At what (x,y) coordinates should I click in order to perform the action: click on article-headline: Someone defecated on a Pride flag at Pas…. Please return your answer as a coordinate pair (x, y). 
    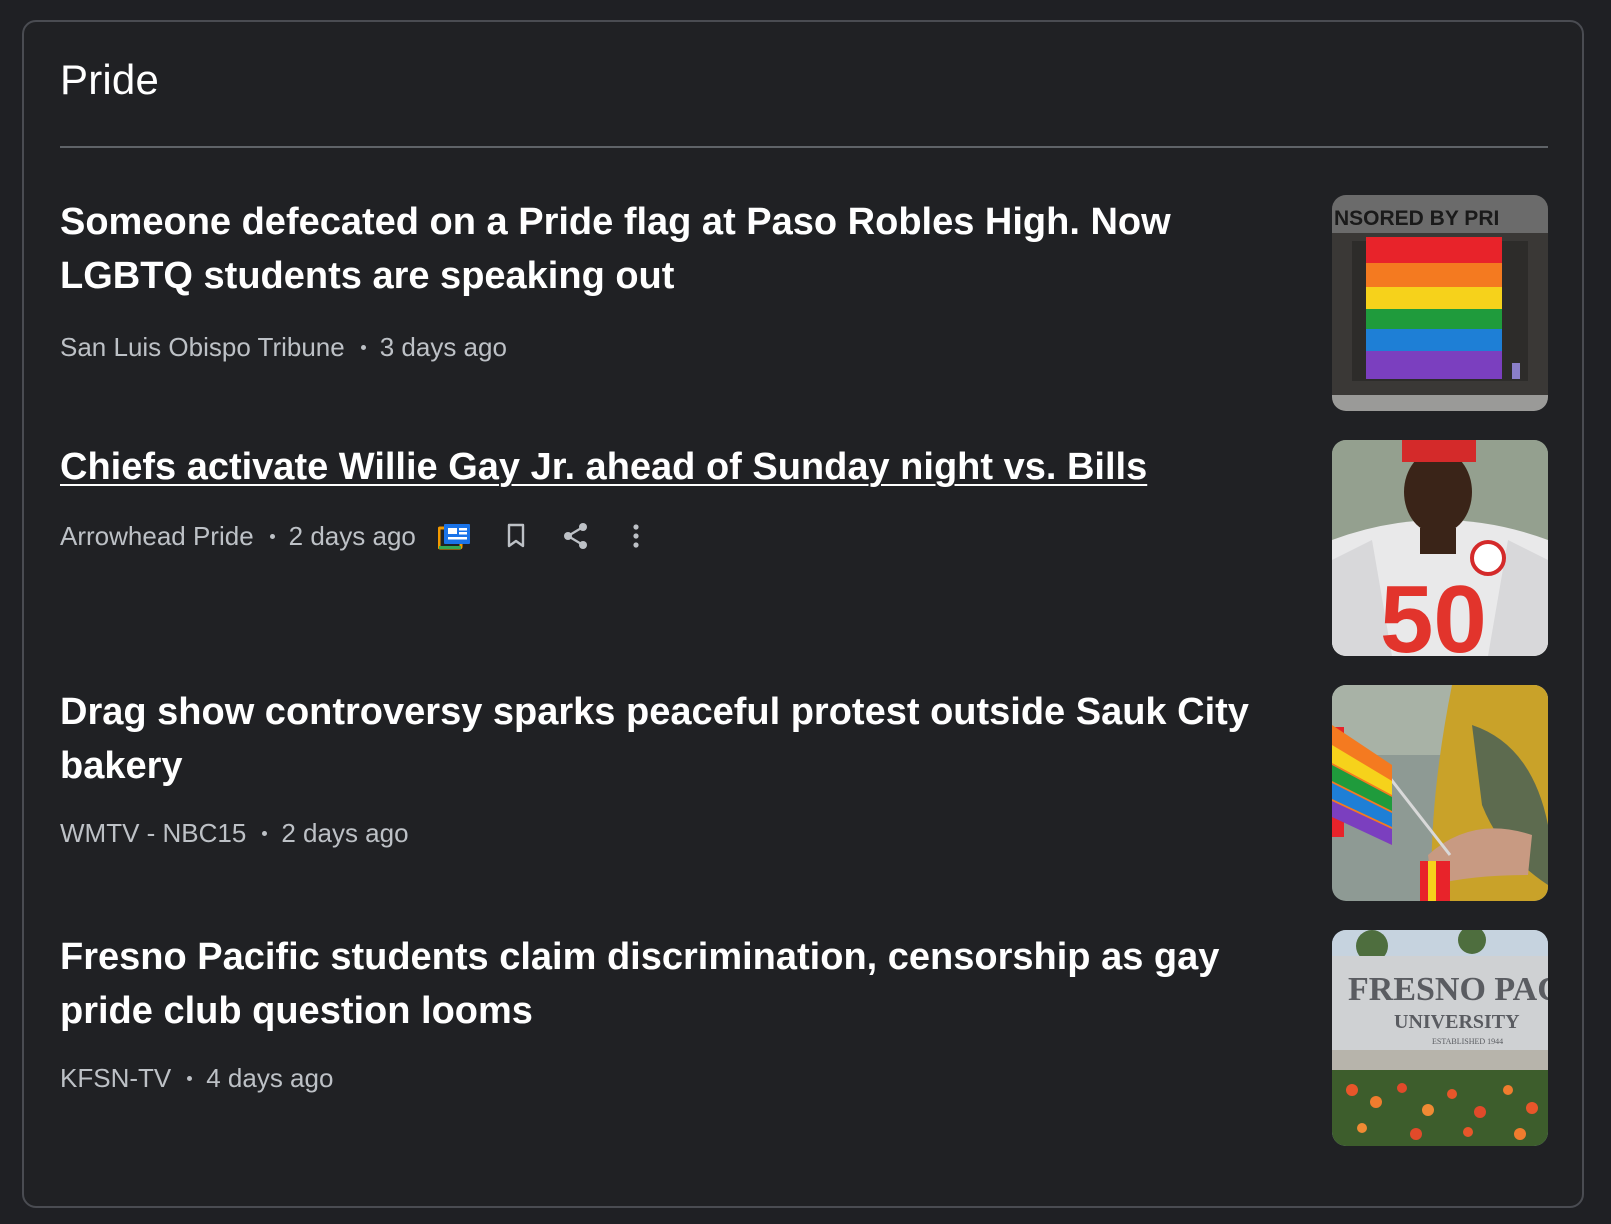
    Looking at the image, I should click on (675, 249).